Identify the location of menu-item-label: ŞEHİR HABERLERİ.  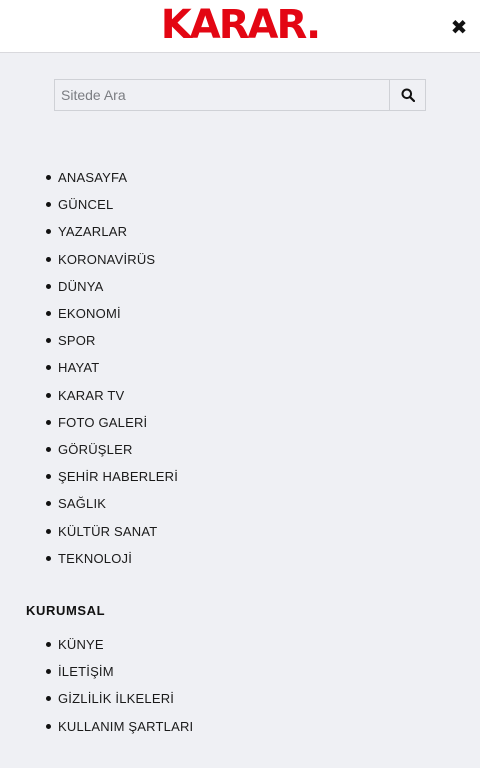
(118, 477).